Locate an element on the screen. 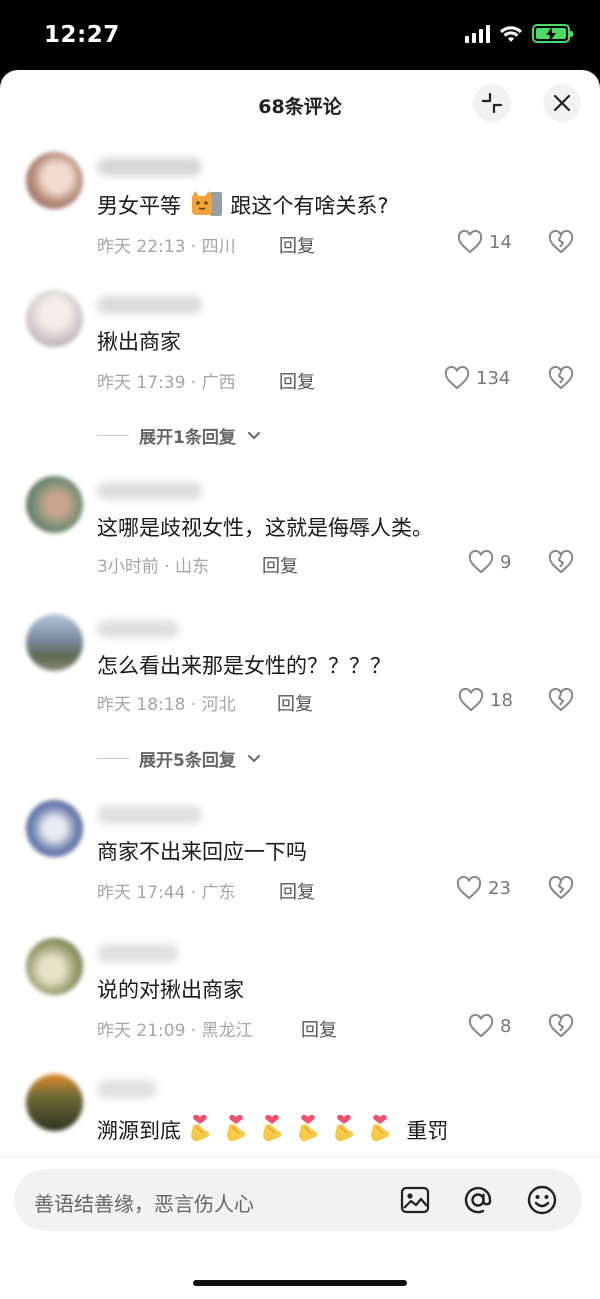 This screenshot has height=1299, width=600. like-count: 14 is located at coordinates (500, 242).